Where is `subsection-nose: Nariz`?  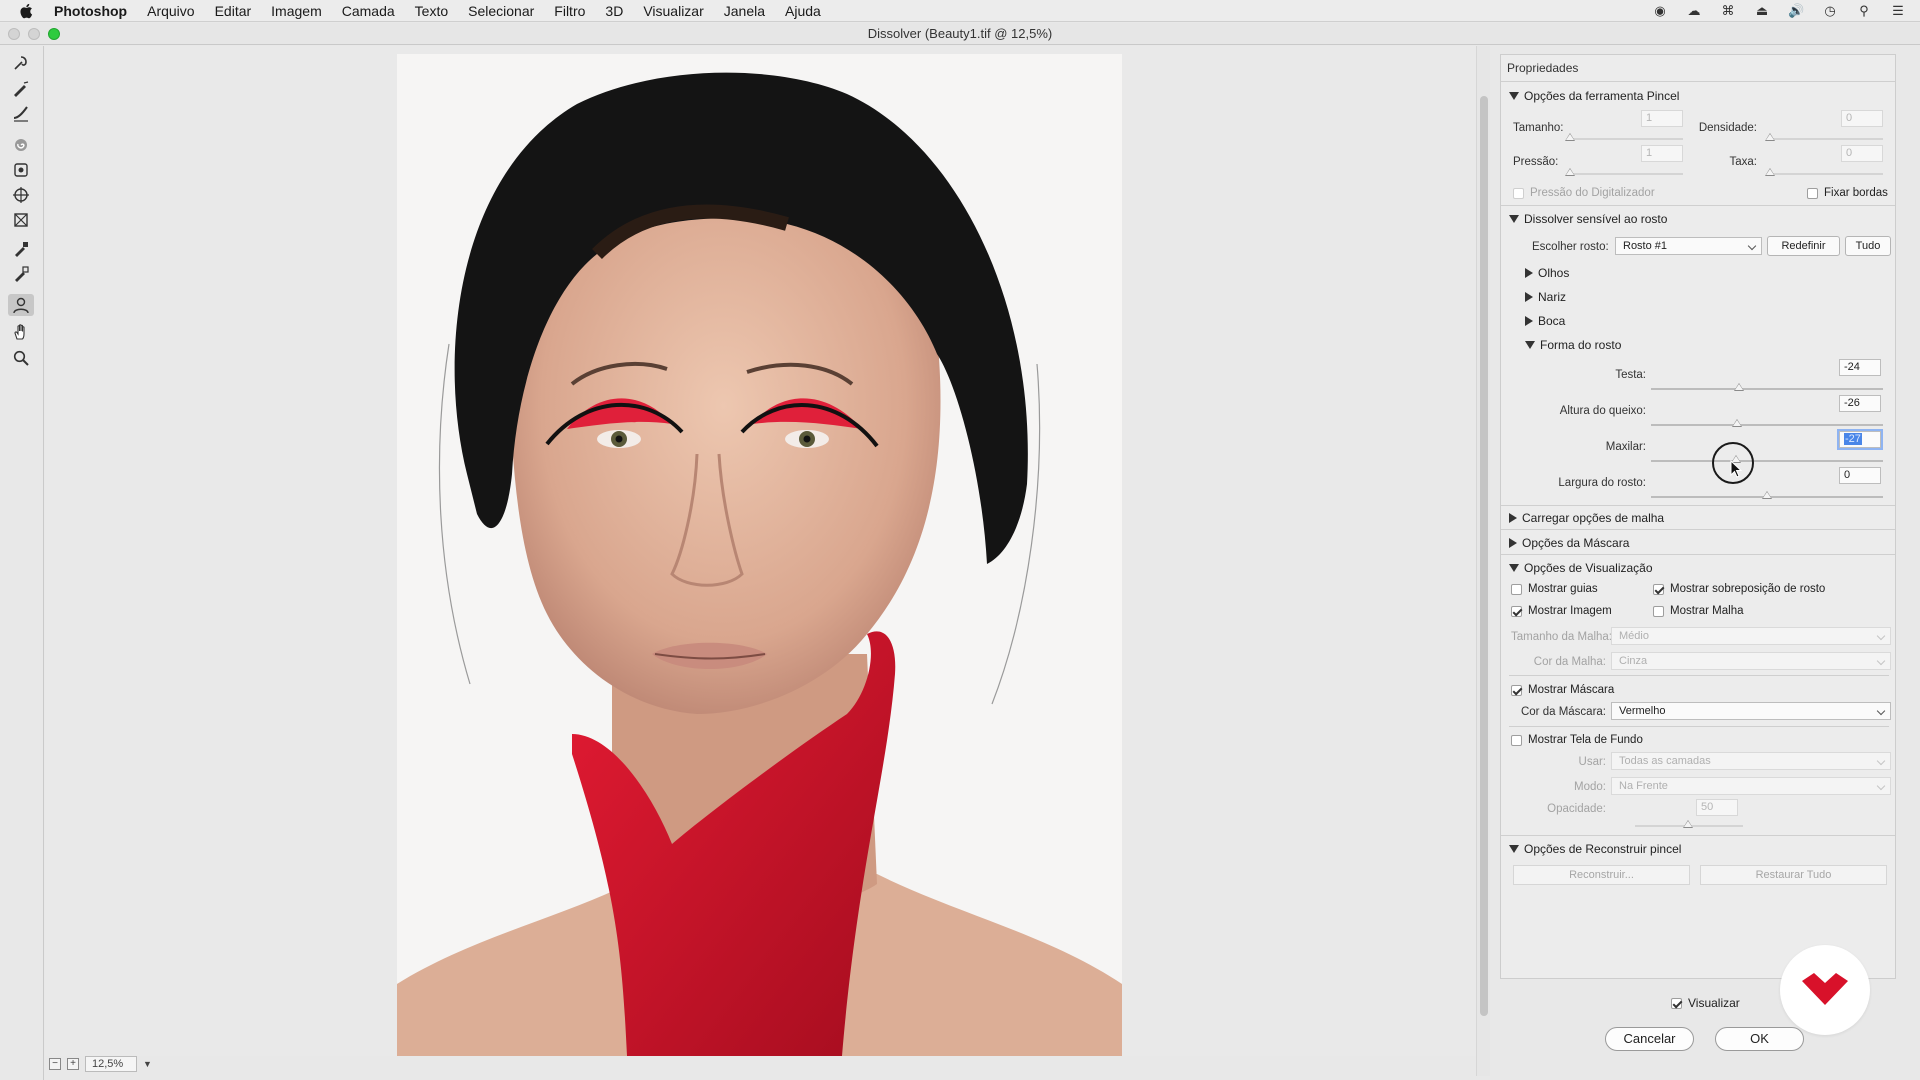 subsection-nose: Nariz is located at coordinates (1545, 297).